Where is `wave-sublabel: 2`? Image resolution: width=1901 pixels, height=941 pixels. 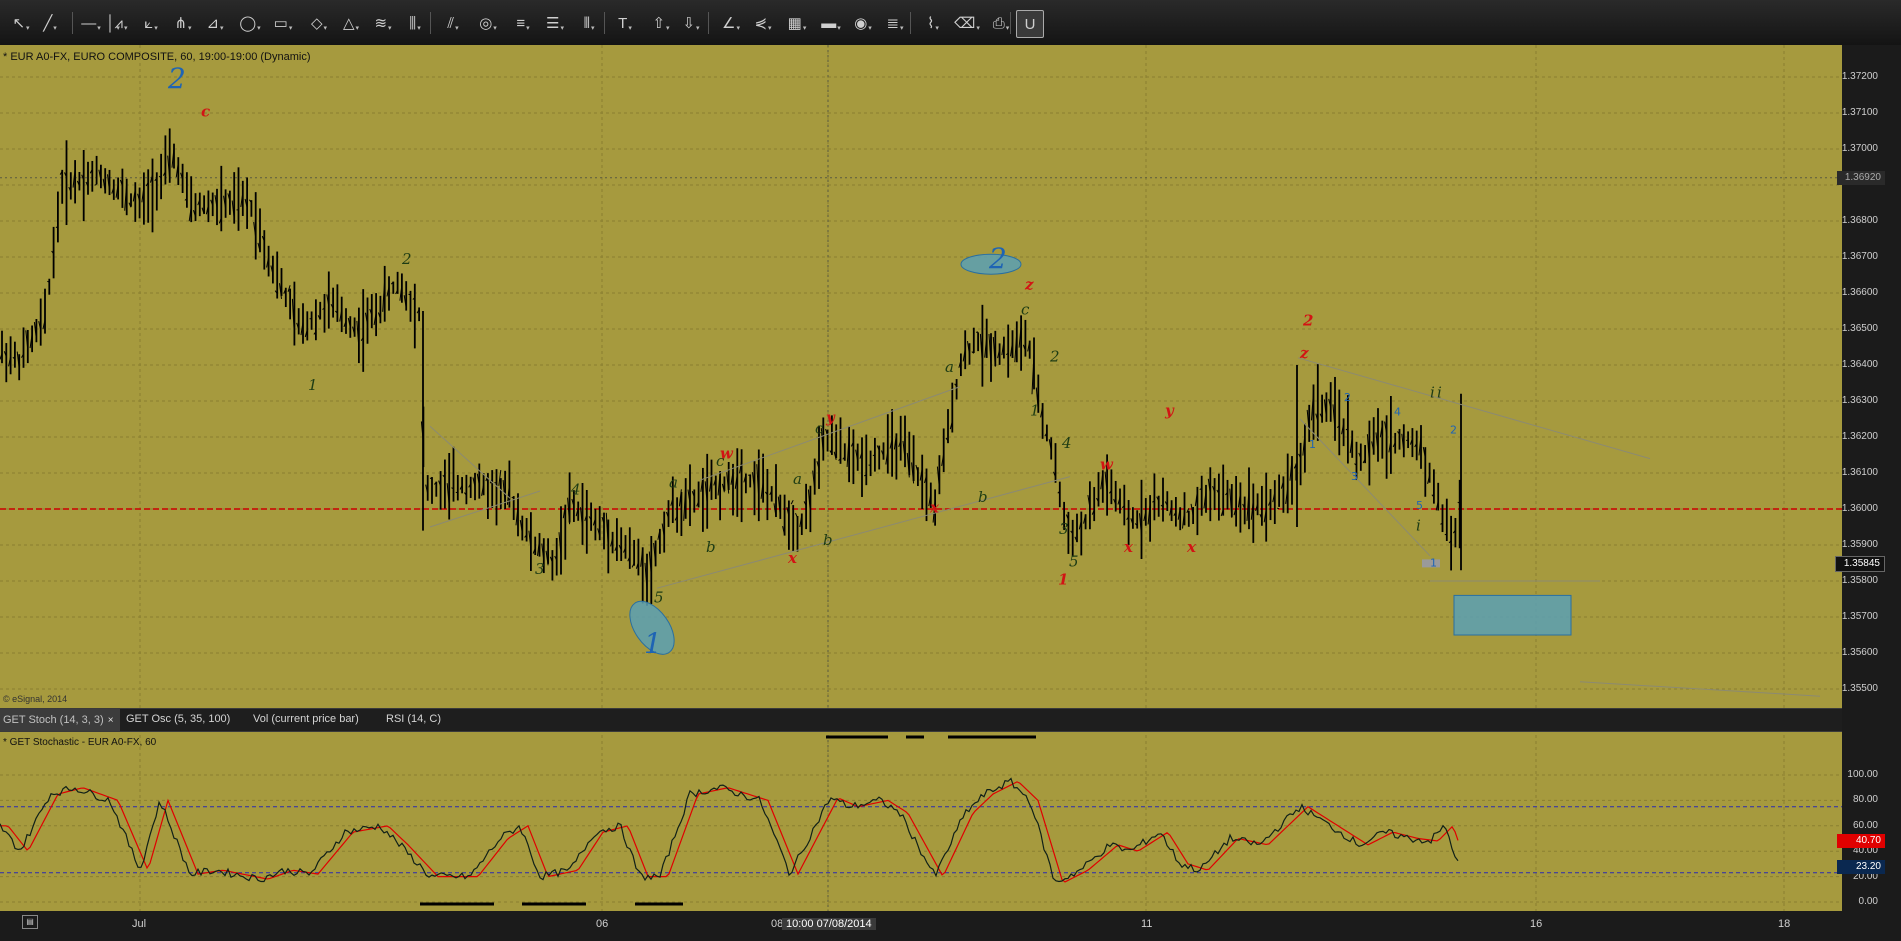
wave-sublabel: 2 is located at coordinates (1453, 429).